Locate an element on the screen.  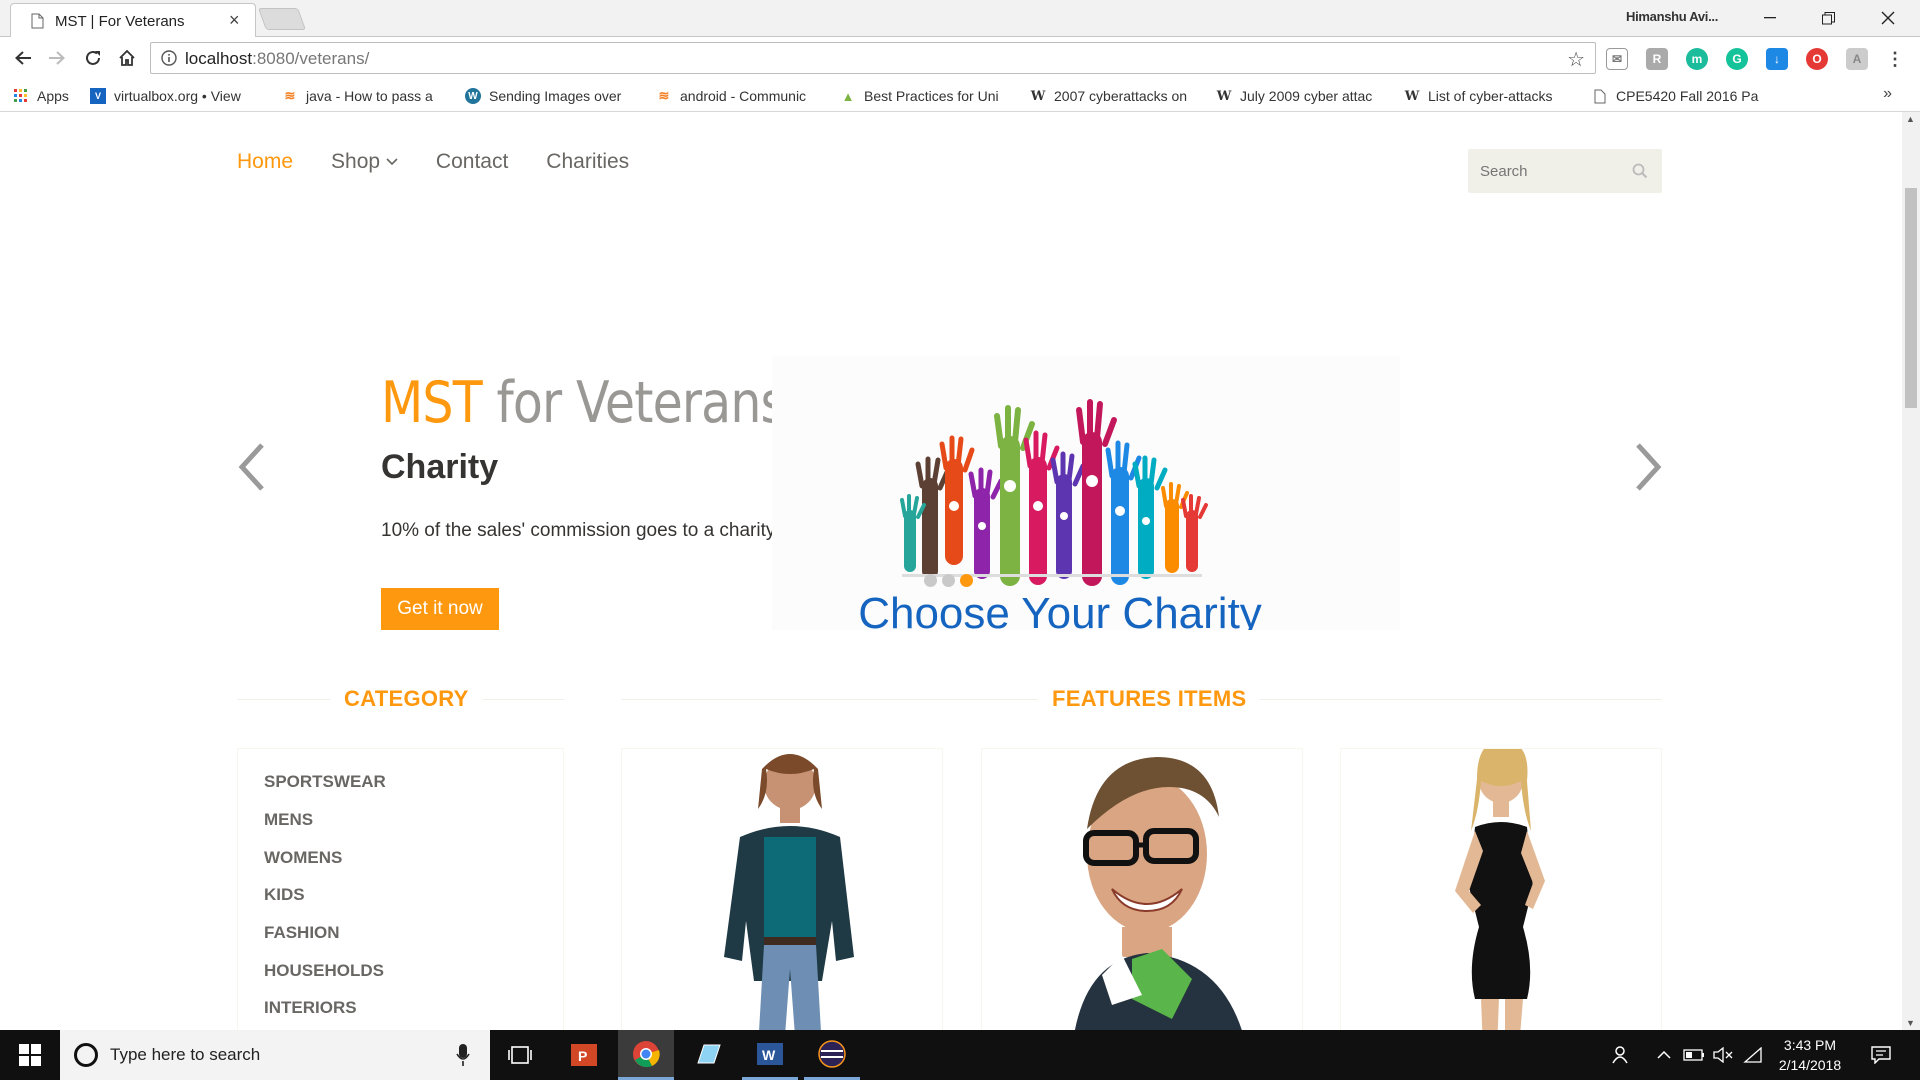
menu-dots-icon: ⋮ is located at coordinates (1895, 59).